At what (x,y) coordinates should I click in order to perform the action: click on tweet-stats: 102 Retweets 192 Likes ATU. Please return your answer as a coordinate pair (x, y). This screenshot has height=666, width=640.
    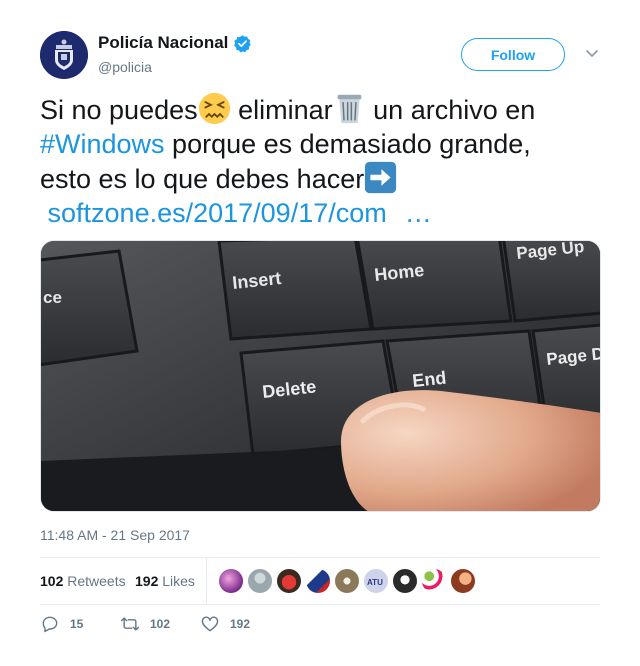
    Looking at the image, I should click on (320, 581).